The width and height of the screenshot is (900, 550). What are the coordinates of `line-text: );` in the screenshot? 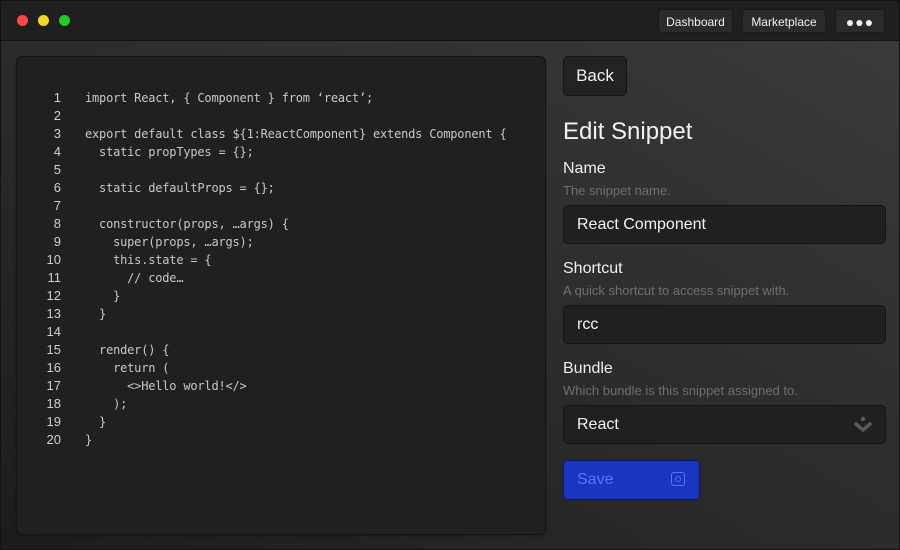 It's located at (106, 404).